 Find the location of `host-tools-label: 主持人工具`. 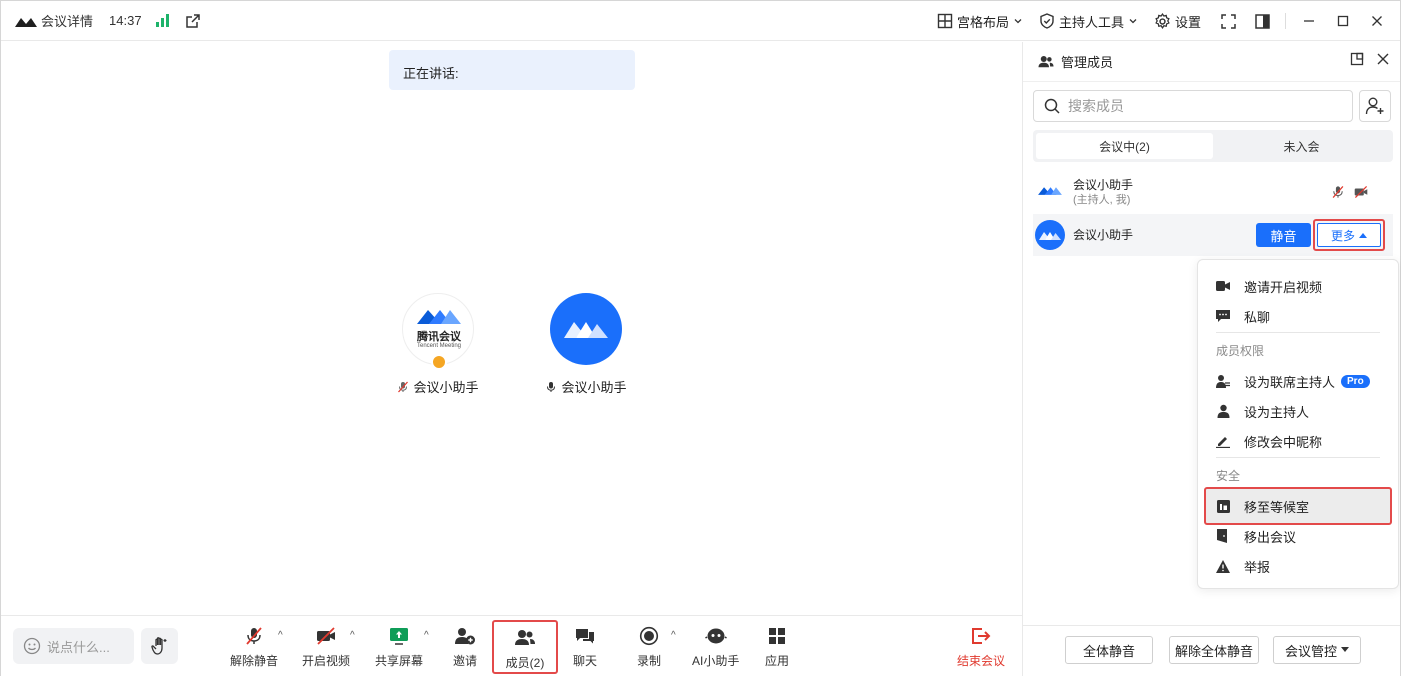

host-tools-label: 主持人工具 is located at coordinates (1091, 22).